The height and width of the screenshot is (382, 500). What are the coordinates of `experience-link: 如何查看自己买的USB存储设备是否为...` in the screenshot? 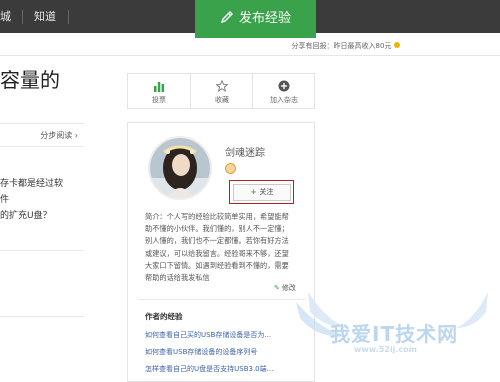 It's located at (208, 335).